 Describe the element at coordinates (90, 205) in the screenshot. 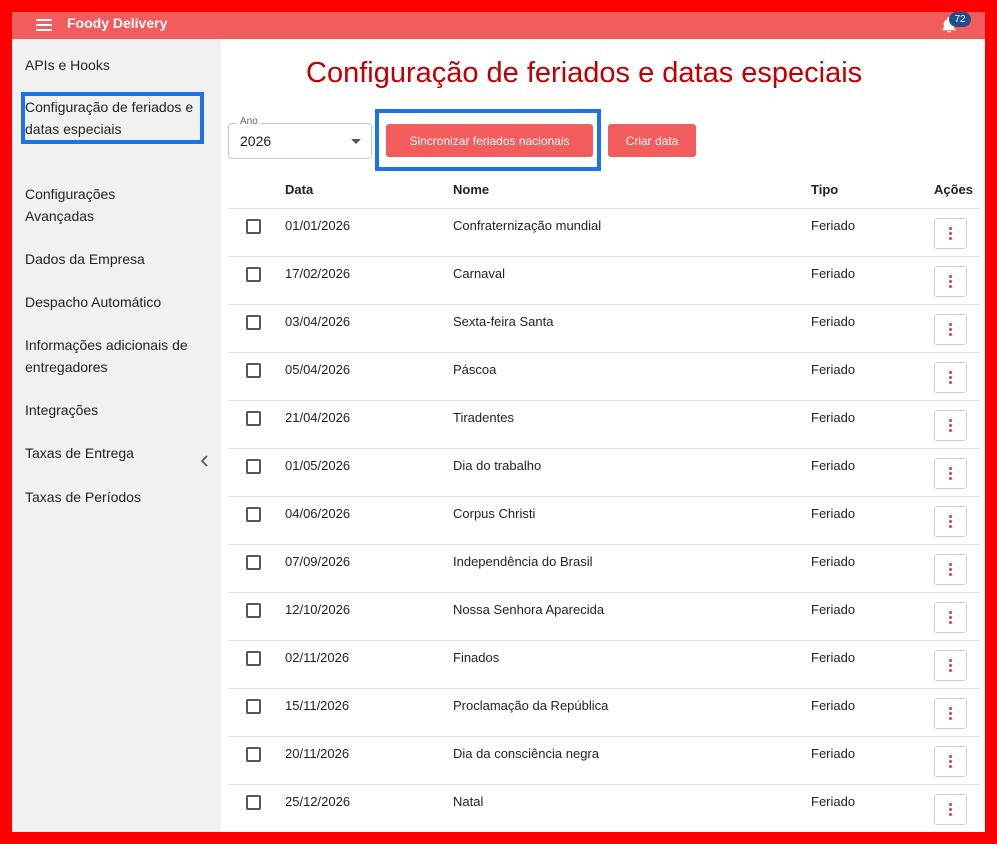

I see `sidebar-item-configuracoes-avancadas: Configurações Avançadas` at that location.